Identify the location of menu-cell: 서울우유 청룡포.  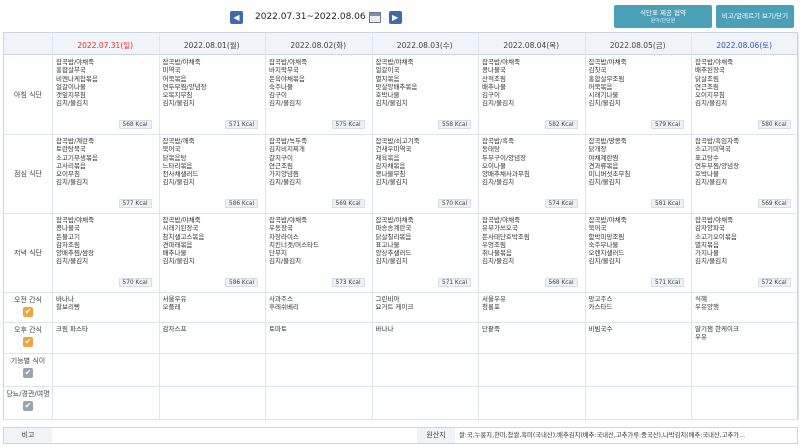
(531, 303).